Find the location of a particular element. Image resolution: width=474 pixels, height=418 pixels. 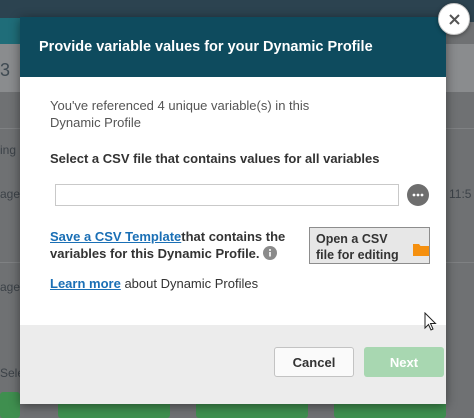

next-button: Next is located at coordinates (404, 362).